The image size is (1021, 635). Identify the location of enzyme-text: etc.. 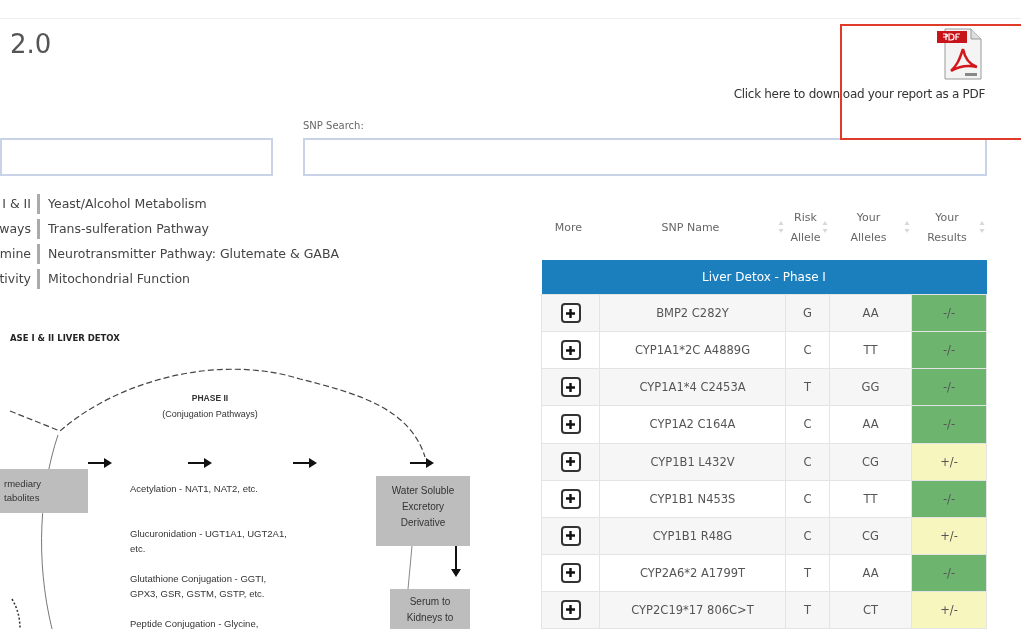
(138, 548).